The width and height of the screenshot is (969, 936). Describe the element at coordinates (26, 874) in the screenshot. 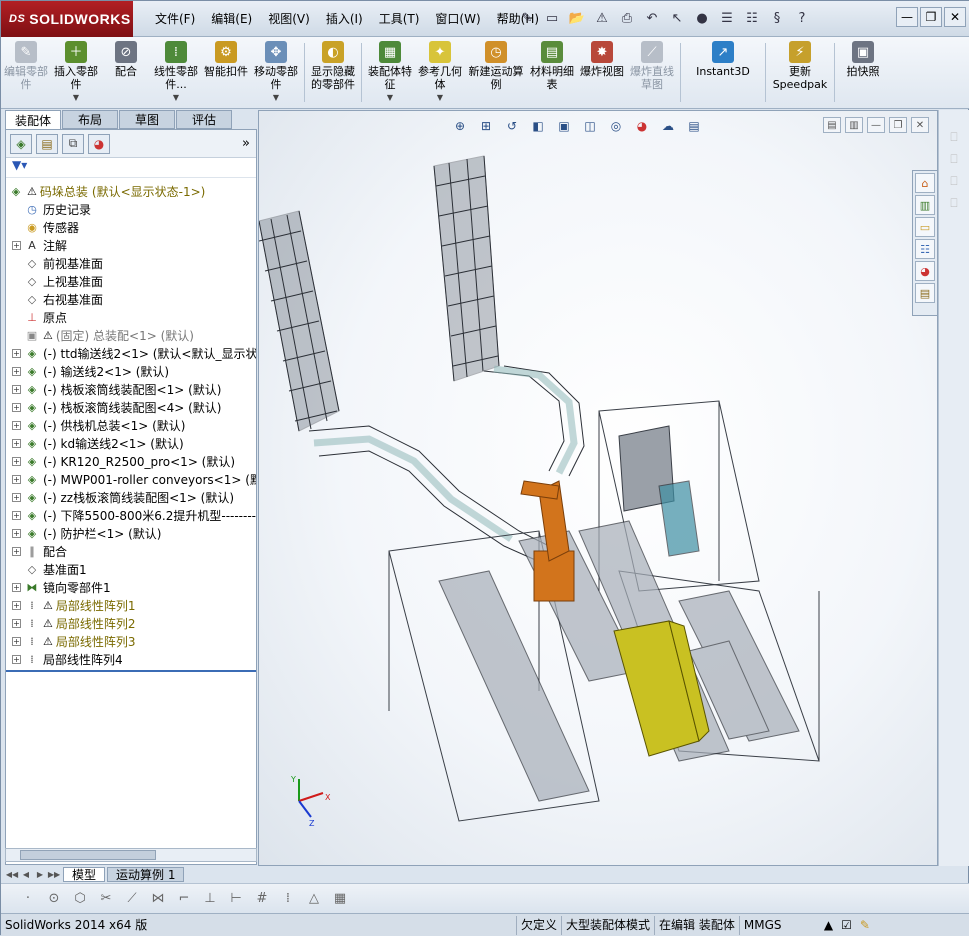

I see `prev-tab-icon: ◀` at that location.